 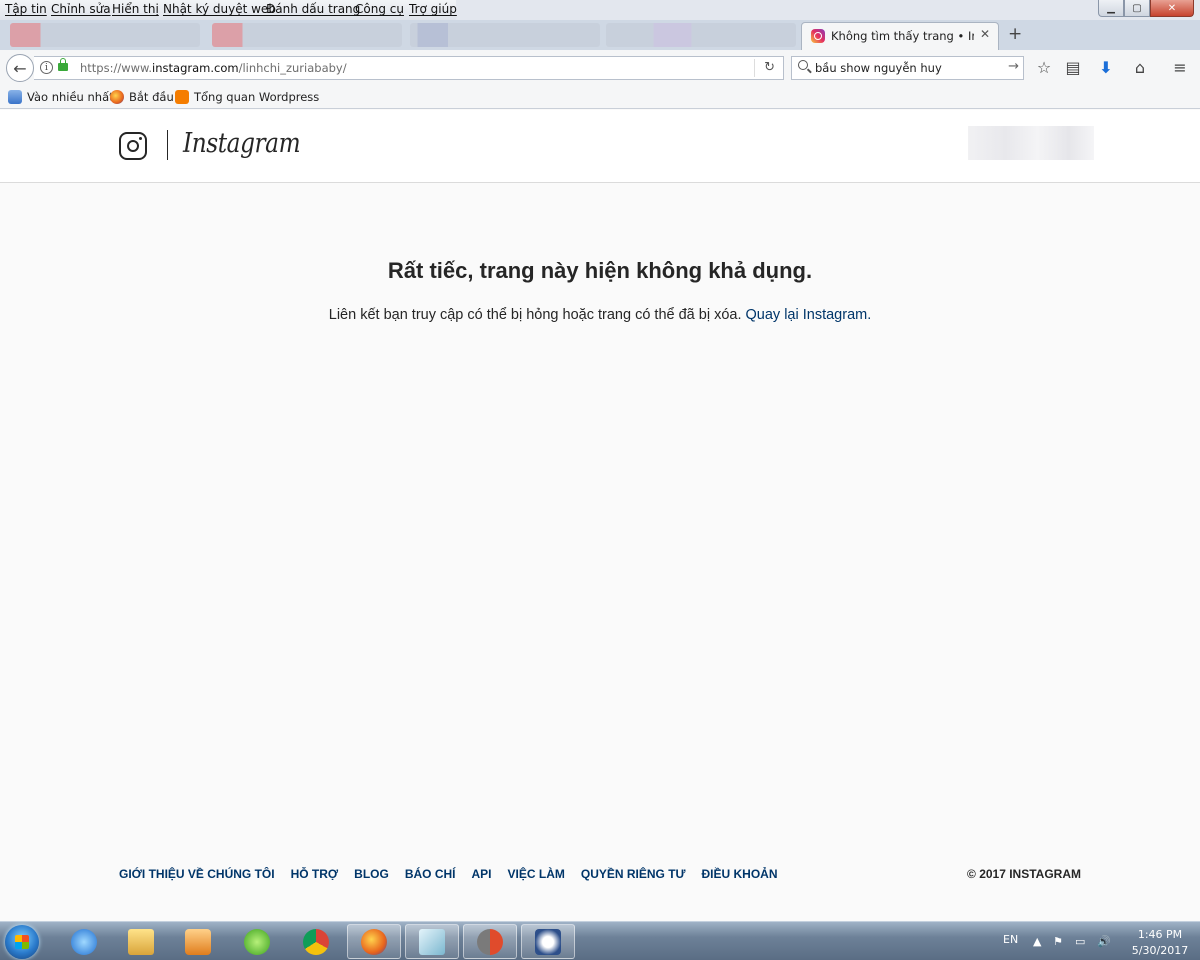 What do you see at coordinates (46, 67) in the screenshot?
I see `info-icon: i` at bounding box center [46, 67].